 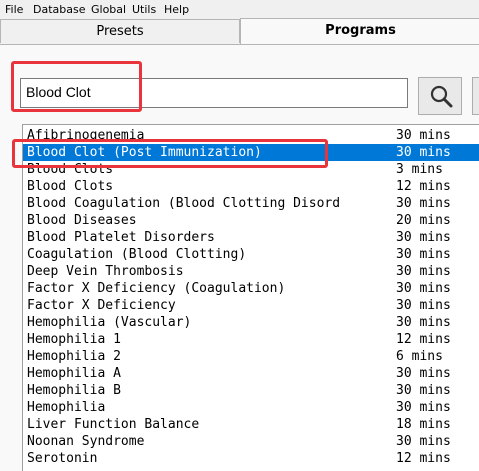 What do you see at coordinates (108, 9) in the screenshot?
I see `menu-global: Global` at bounding box center [108, 9].